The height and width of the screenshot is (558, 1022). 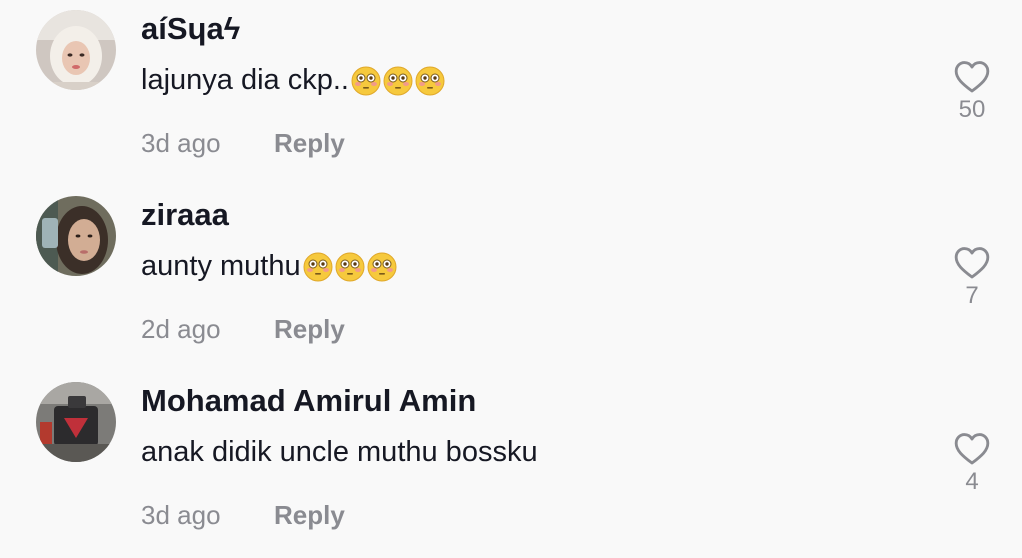 I want to click on comment-text-body: lajunya dia ckp.., so click(x=245, y=80).